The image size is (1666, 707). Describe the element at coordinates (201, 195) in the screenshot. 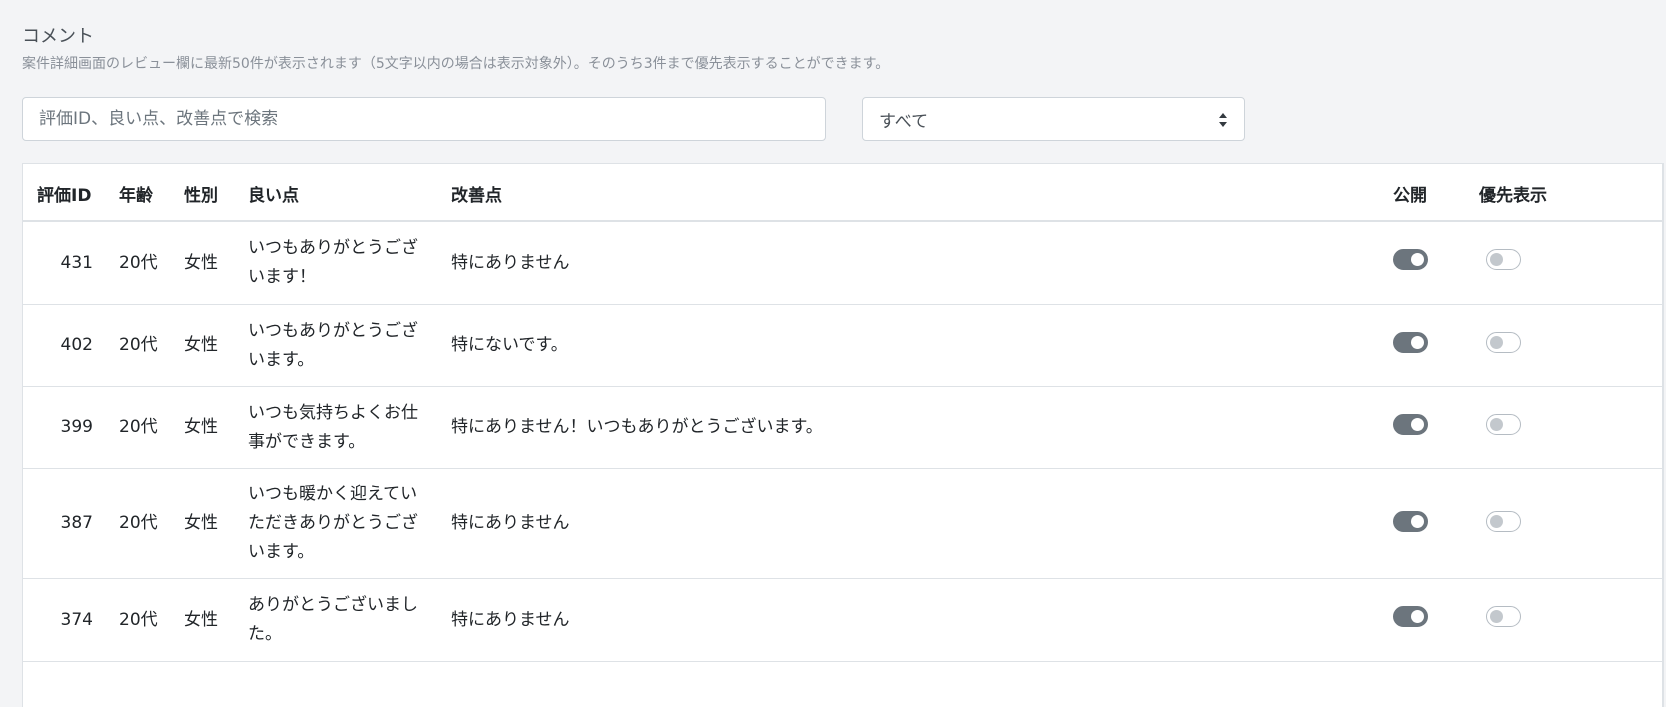

I see `header-gender: 性別` at that location.